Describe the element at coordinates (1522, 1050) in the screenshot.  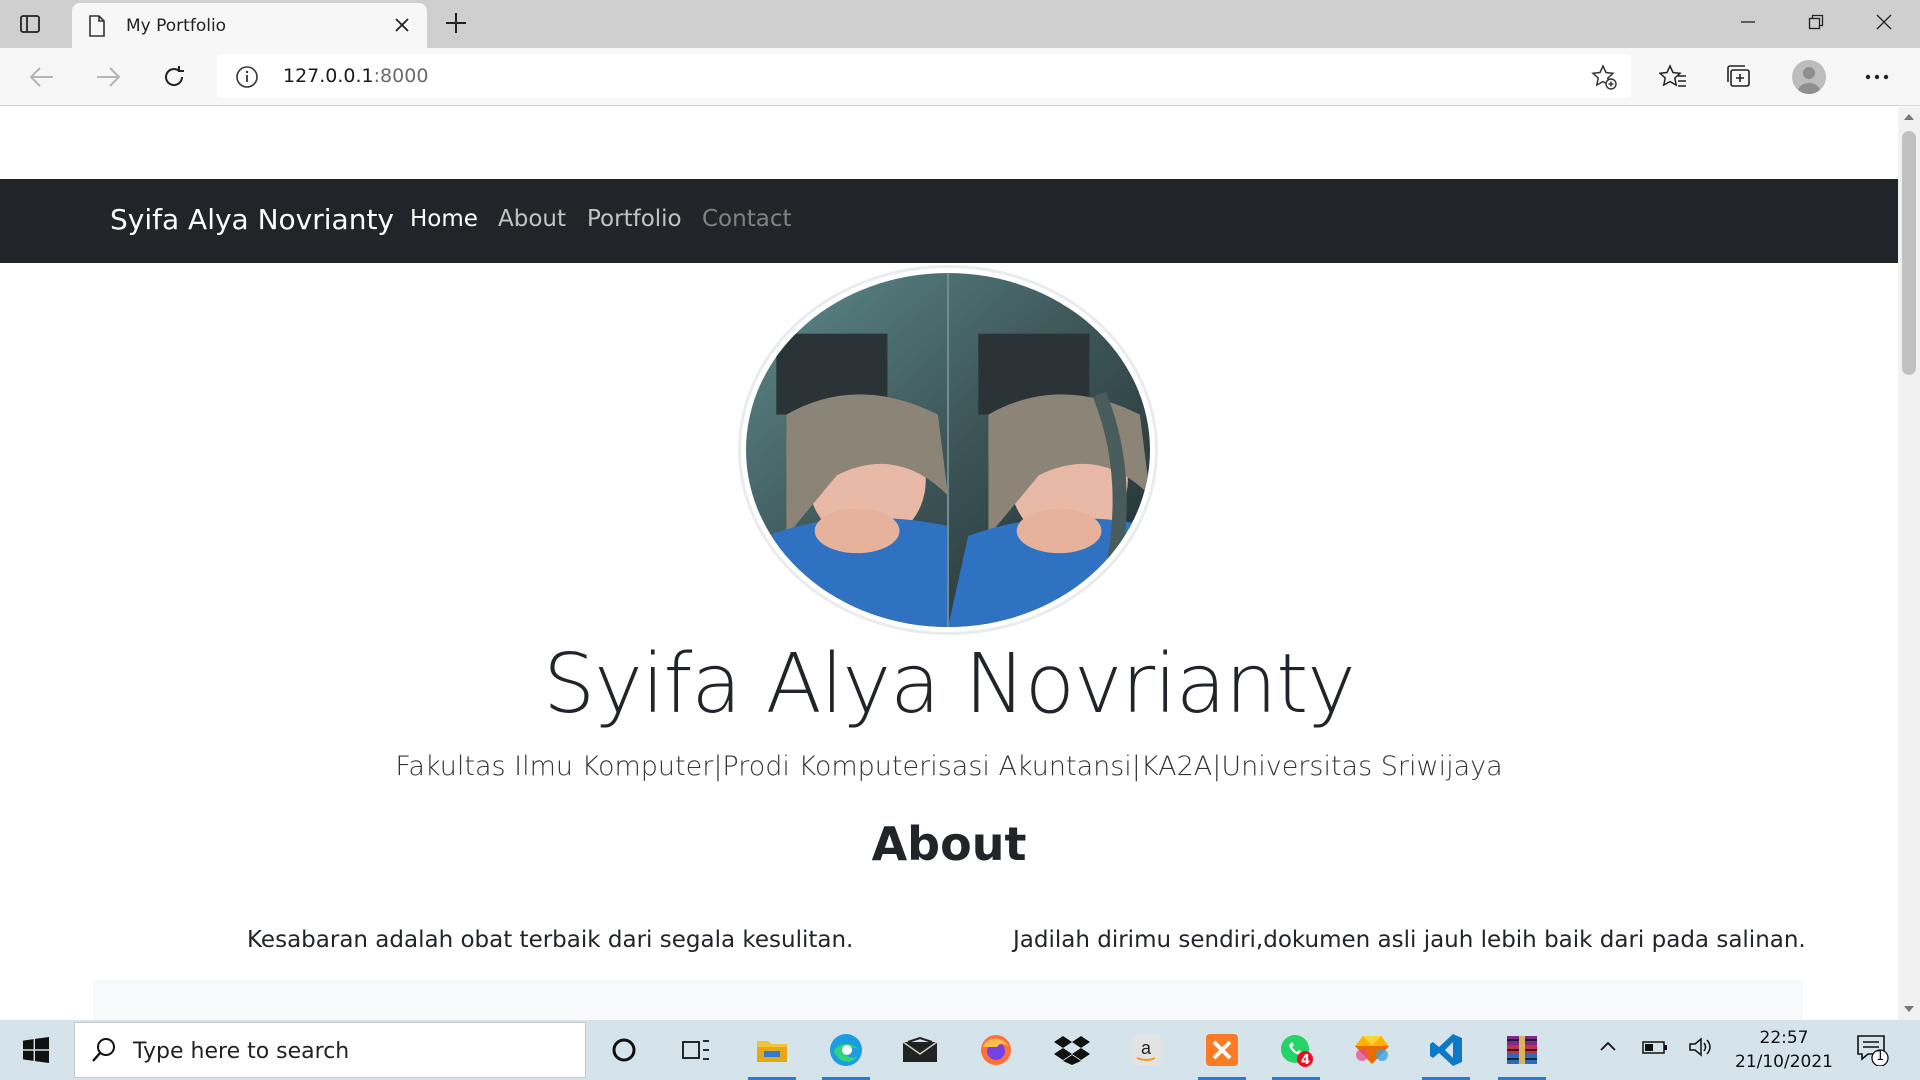
I see `winrar-icon` at that location.